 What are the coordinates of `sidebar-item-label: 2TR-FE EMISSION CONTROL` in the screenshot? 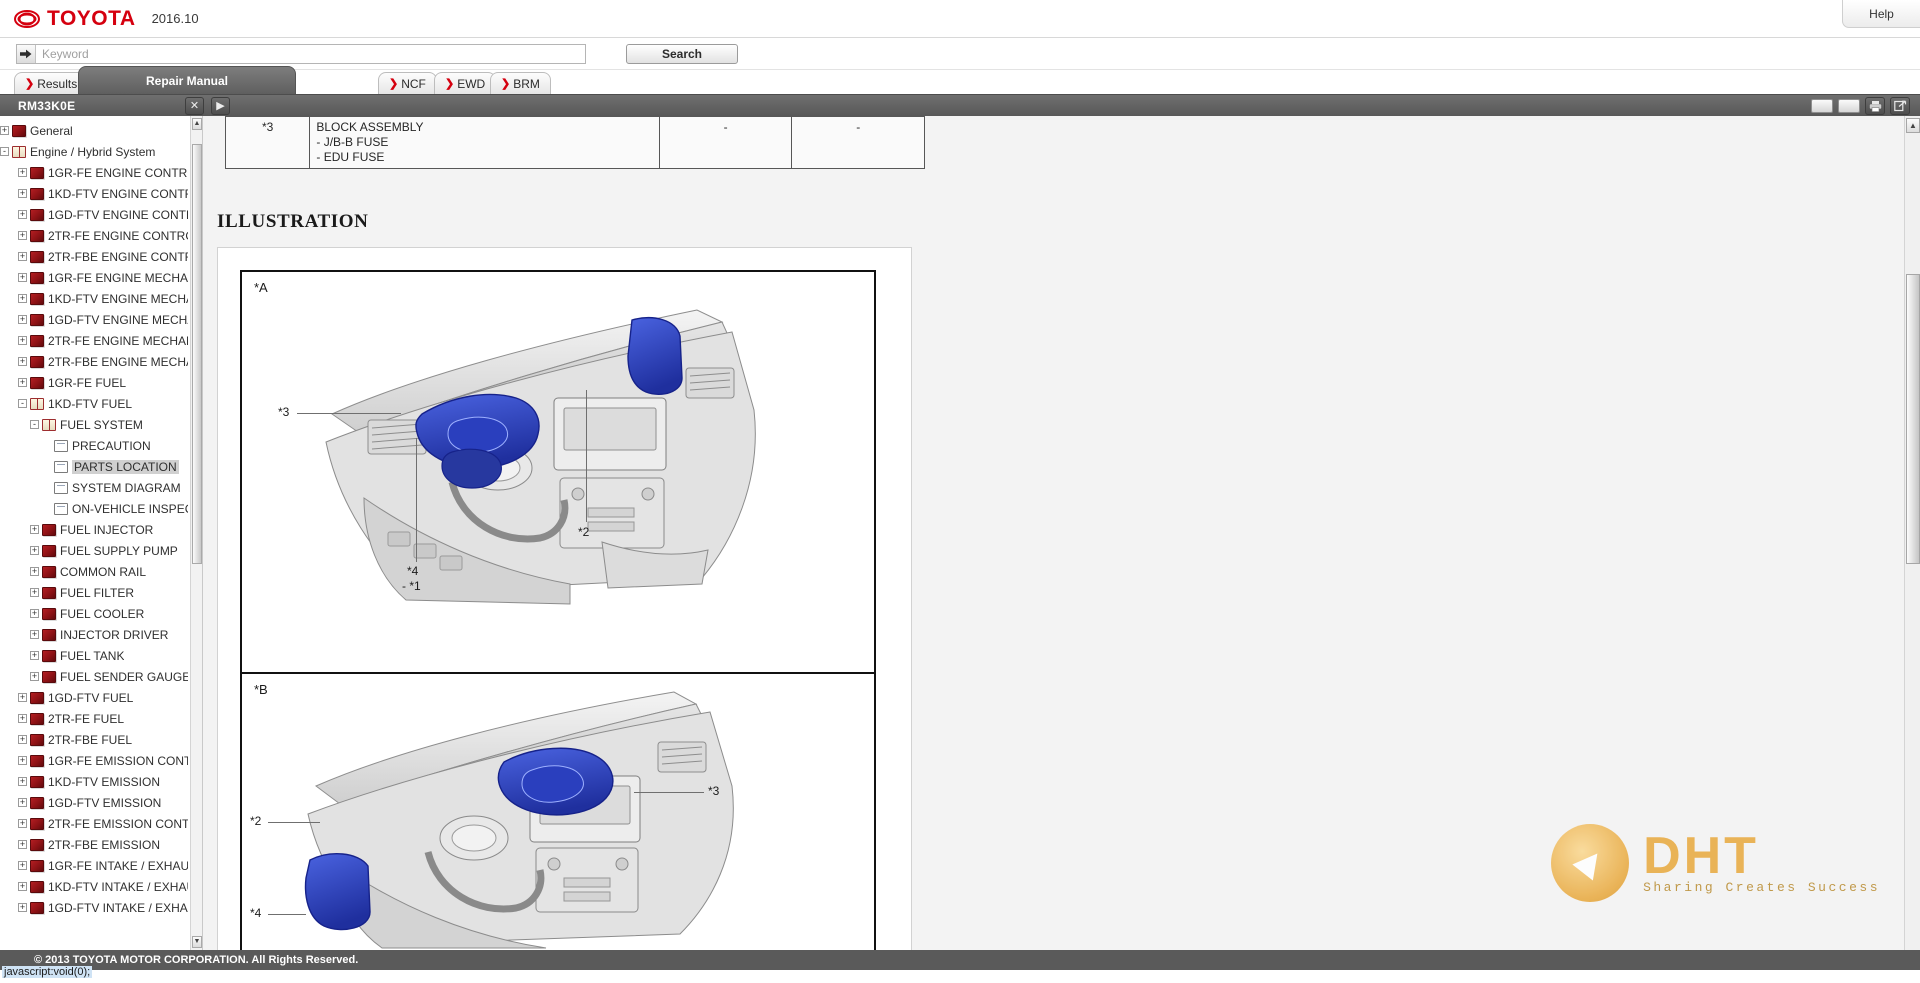 It's located at (118, 823).